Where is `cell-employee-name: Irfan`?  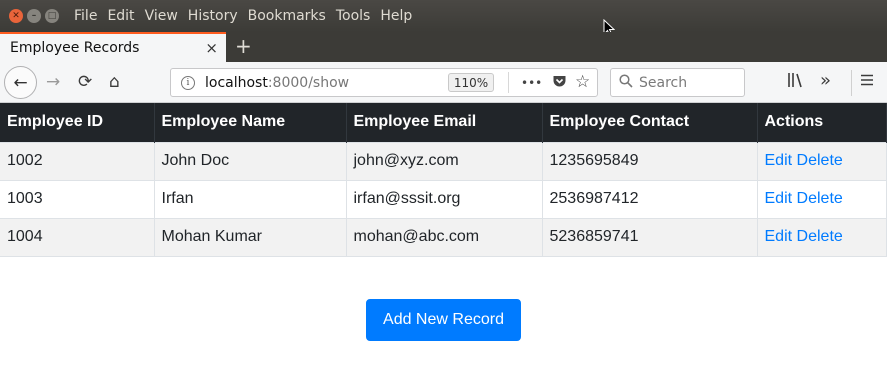
cell-employee-name: Irfan is located at coordinates (250, 198).